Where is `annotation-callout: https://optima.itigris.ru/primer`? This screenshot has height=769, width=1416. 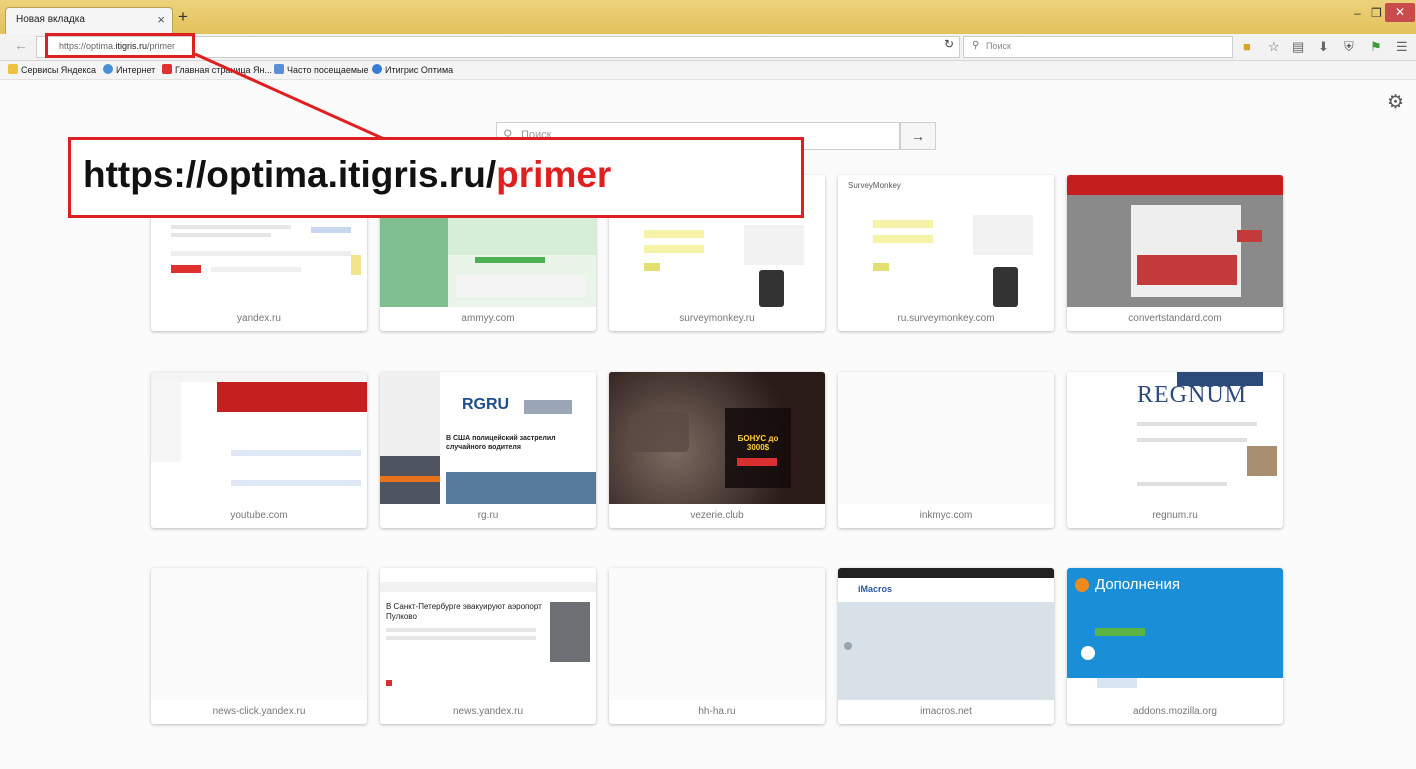 annotation-callout: https://optima.itigris.ru/primer is located at coordinates (436, 177).